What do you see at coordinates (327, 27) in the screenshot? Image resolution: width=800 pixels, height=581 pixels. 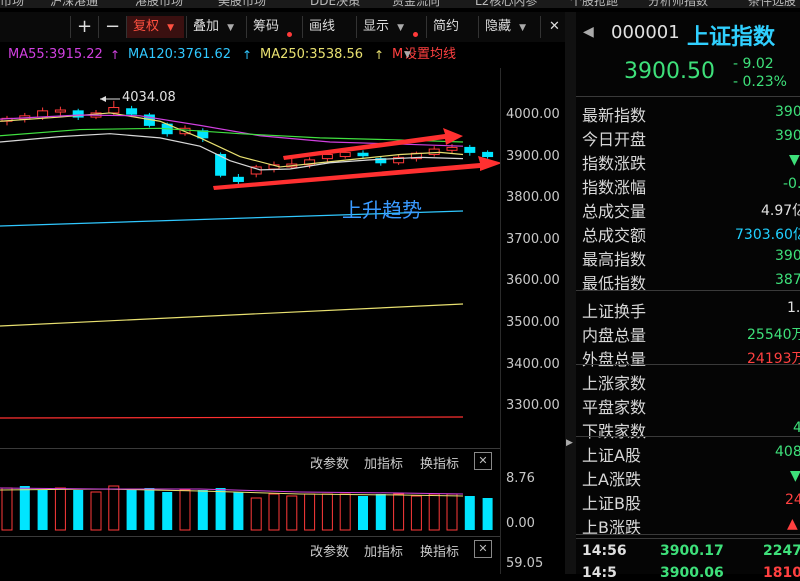 I see `huaxian-button: 画线` at bounding box center [327, 27].